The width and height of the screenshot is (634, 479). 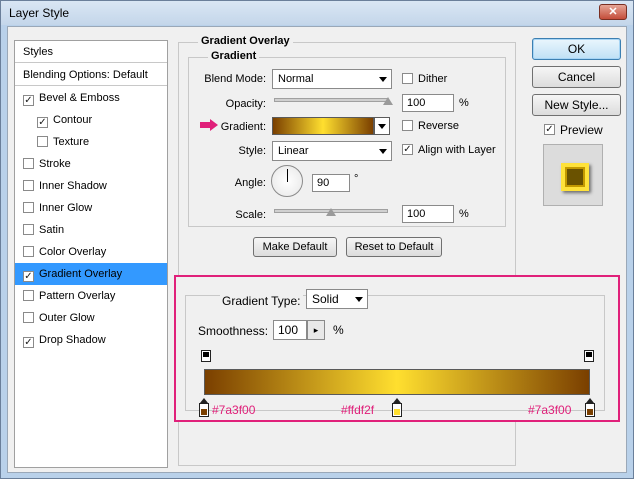 I want to click on close-button: ✕, so click(x=613, y=12).